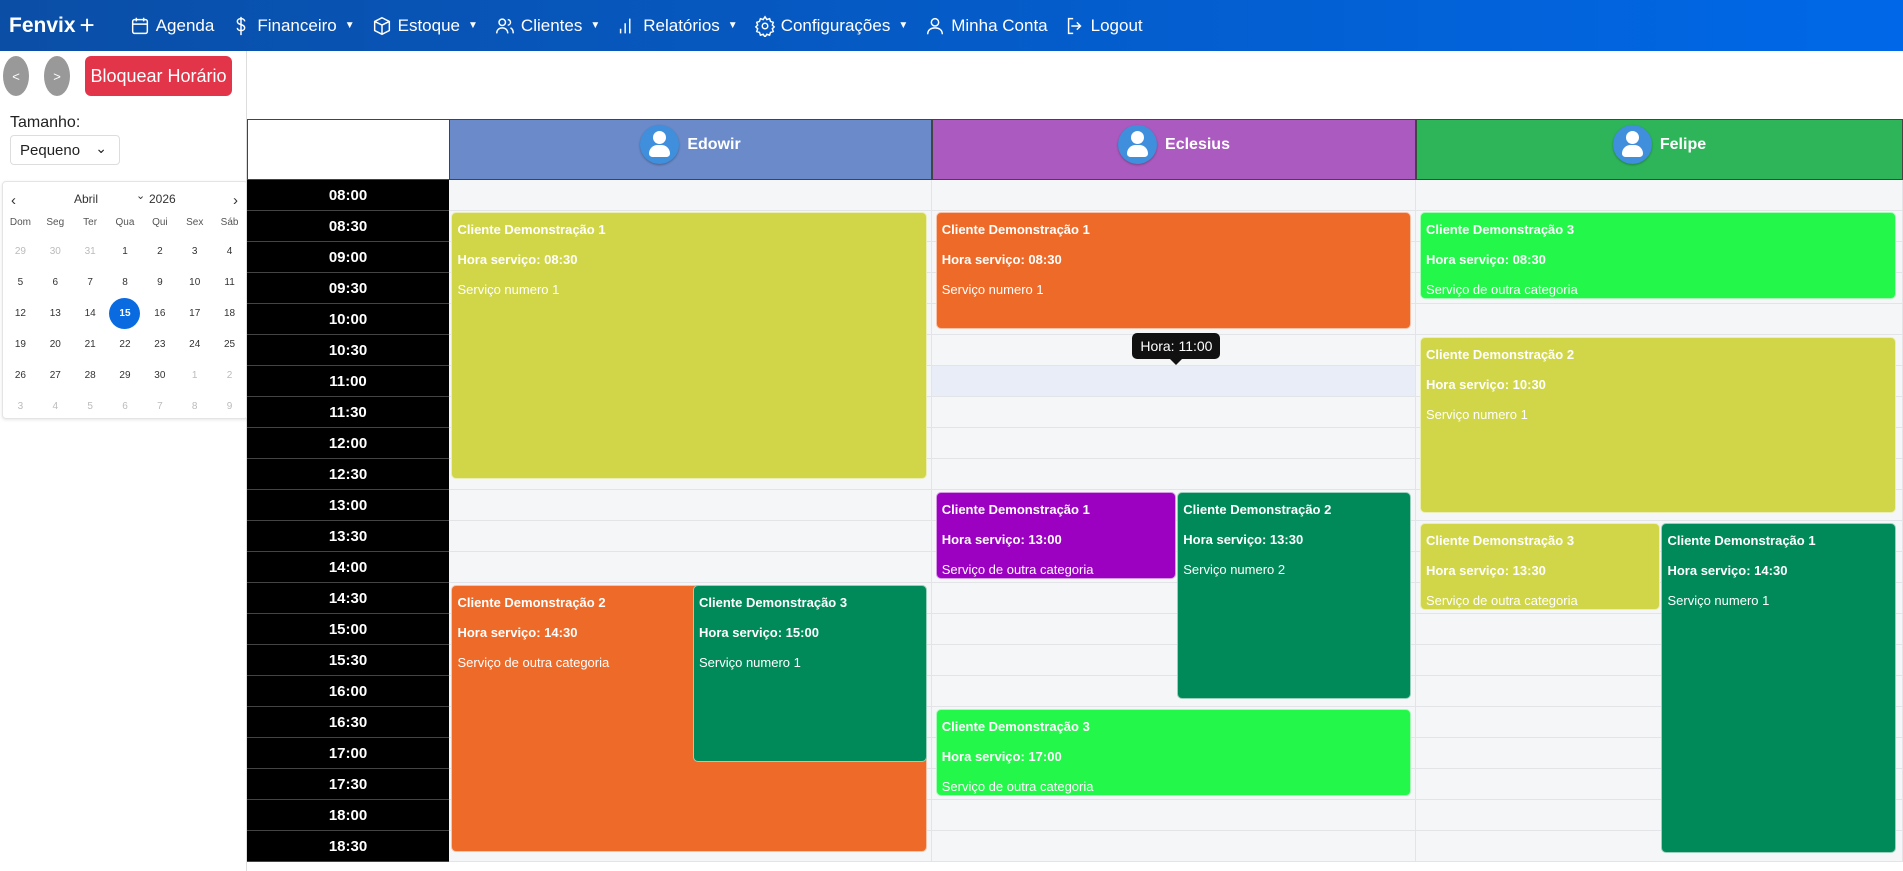 The height and width of the screenshot is (871, 1903). I want to click on client-name: Cliente Demonstração 2, so click(1257, 509).